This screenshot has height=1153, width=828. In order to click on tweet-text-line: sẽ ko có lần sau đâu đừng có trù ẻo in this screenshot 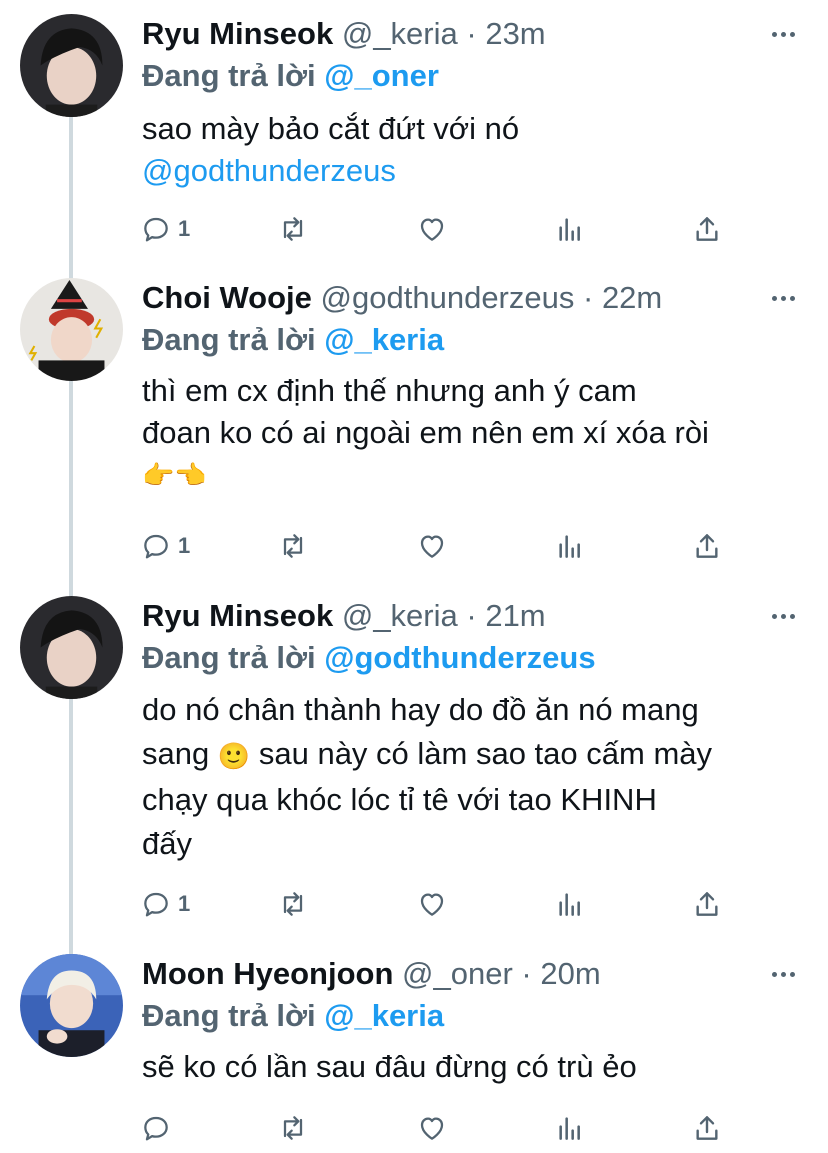, I will do `click(389, 1066)`.